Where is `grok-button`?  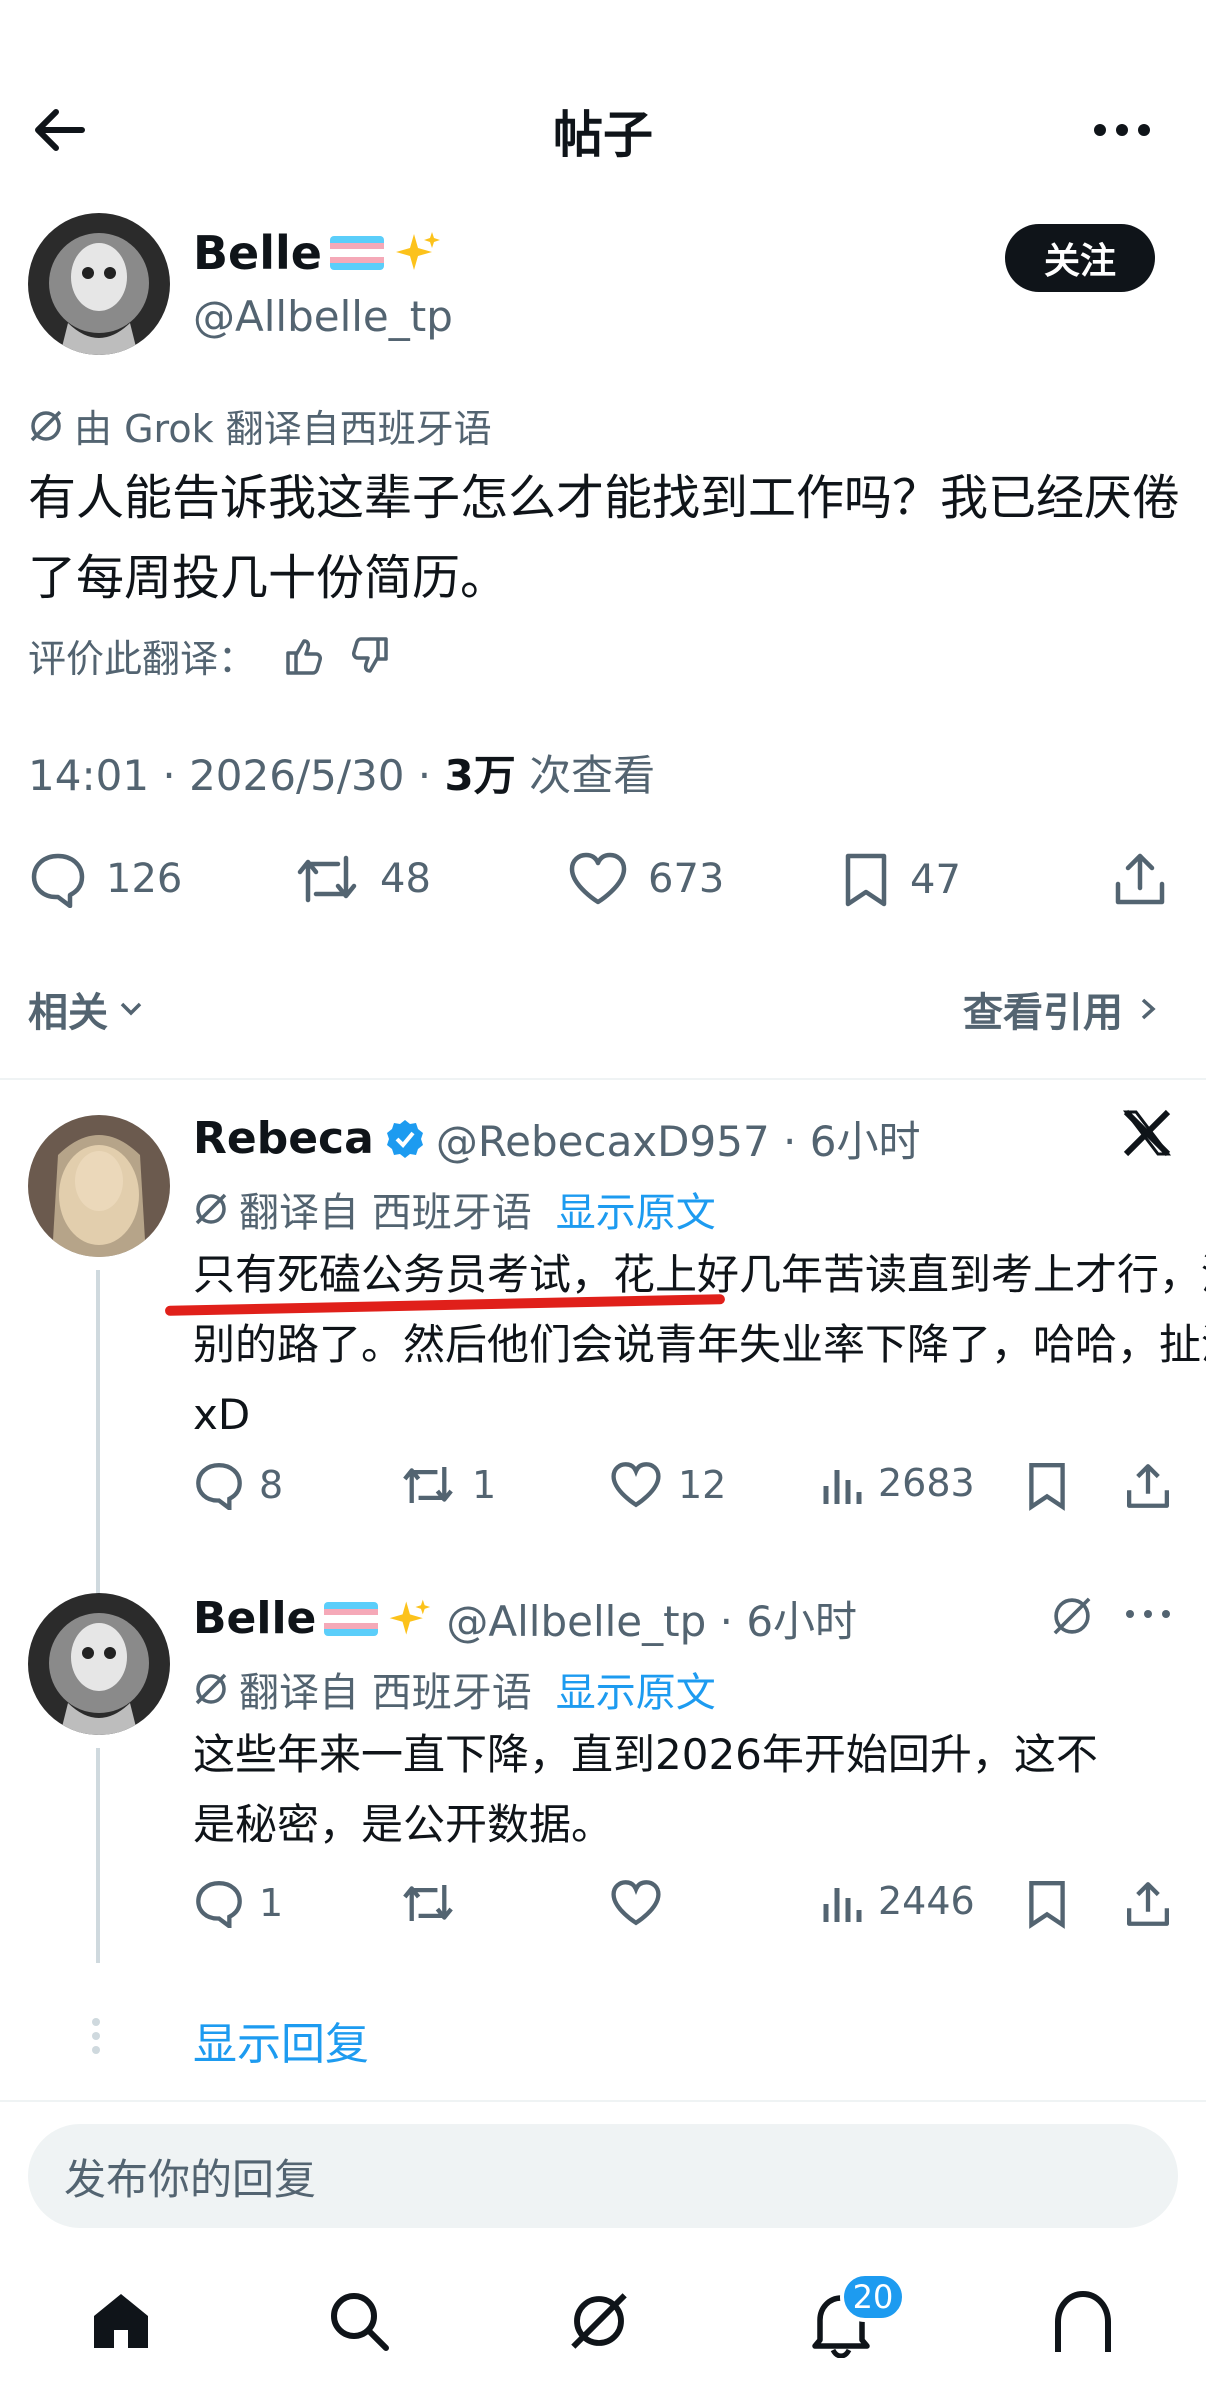 grok-button is located at coordinates (1072, 1616).